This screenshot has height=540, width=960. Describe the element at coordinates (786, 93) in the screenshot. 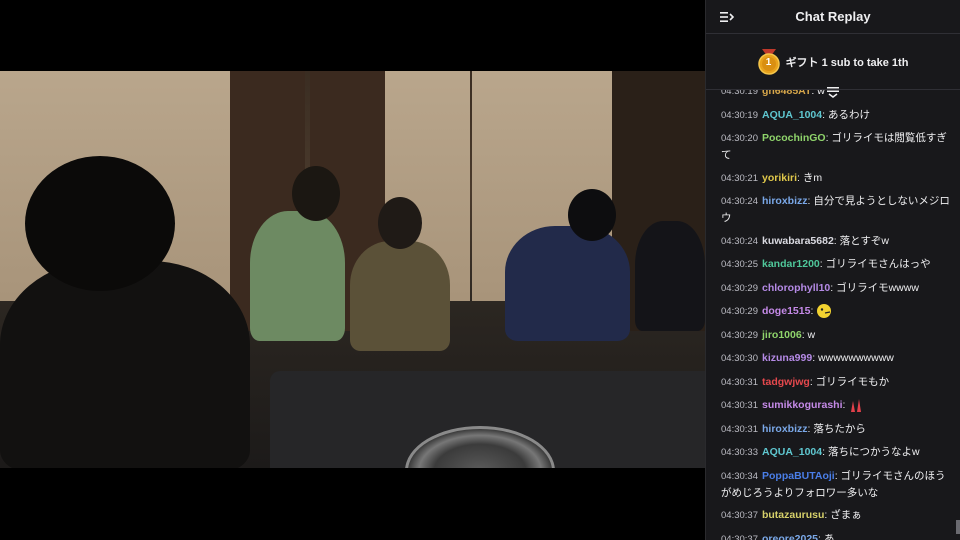

I see `message-username: gh6485AT` at that location.